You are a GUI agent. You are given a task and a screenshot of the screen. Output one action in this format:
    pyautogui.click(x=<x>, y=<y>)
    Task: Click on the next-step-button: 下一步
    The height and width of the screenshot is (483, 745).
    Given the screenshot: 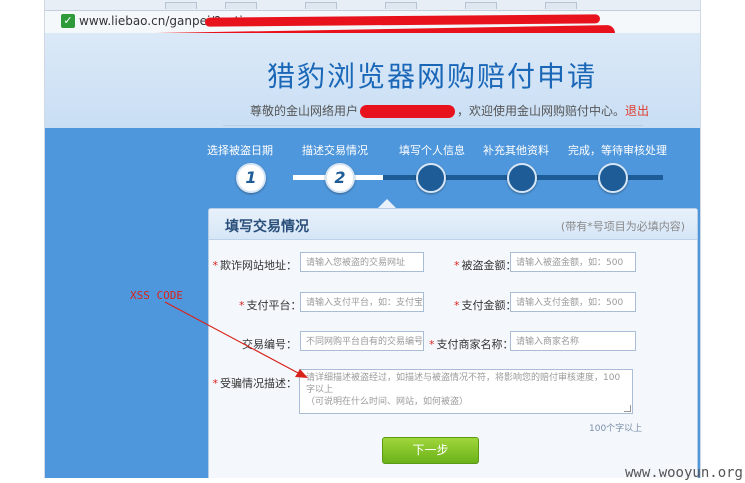 What is the action you would take?
    pyautogui.click(x=430, y=450)
    